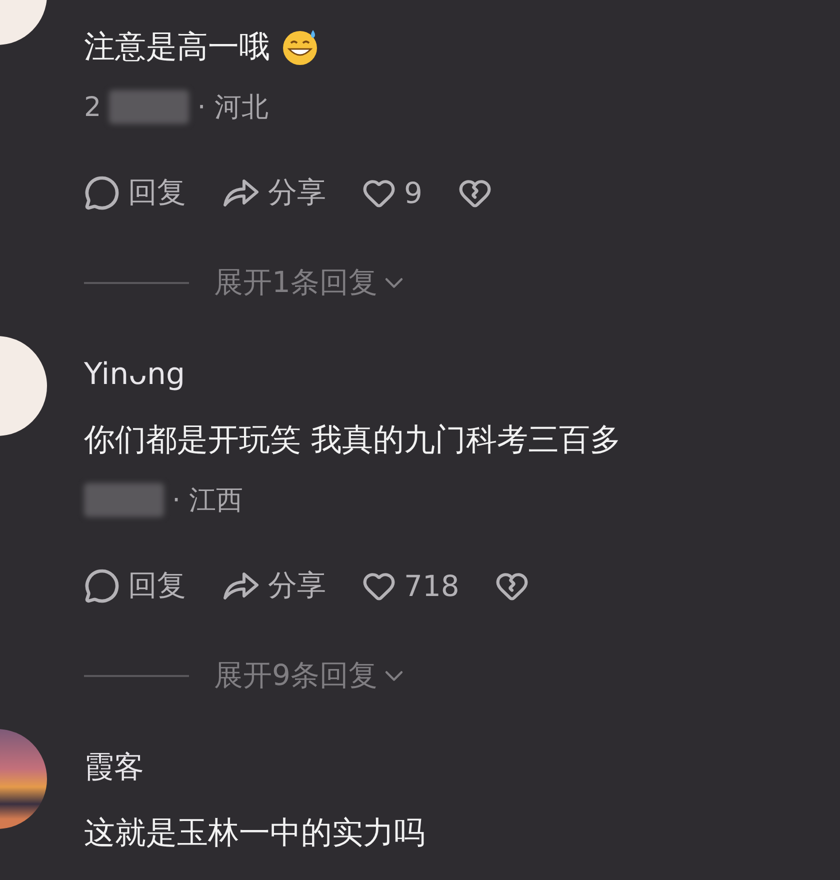 Image resolution: width=840 pixels, height=880 pixels. Describe the element at coordinates (254, 833) in the screenshot. I see `comment-text: 这就是玉林一中的实力吗` at that location.